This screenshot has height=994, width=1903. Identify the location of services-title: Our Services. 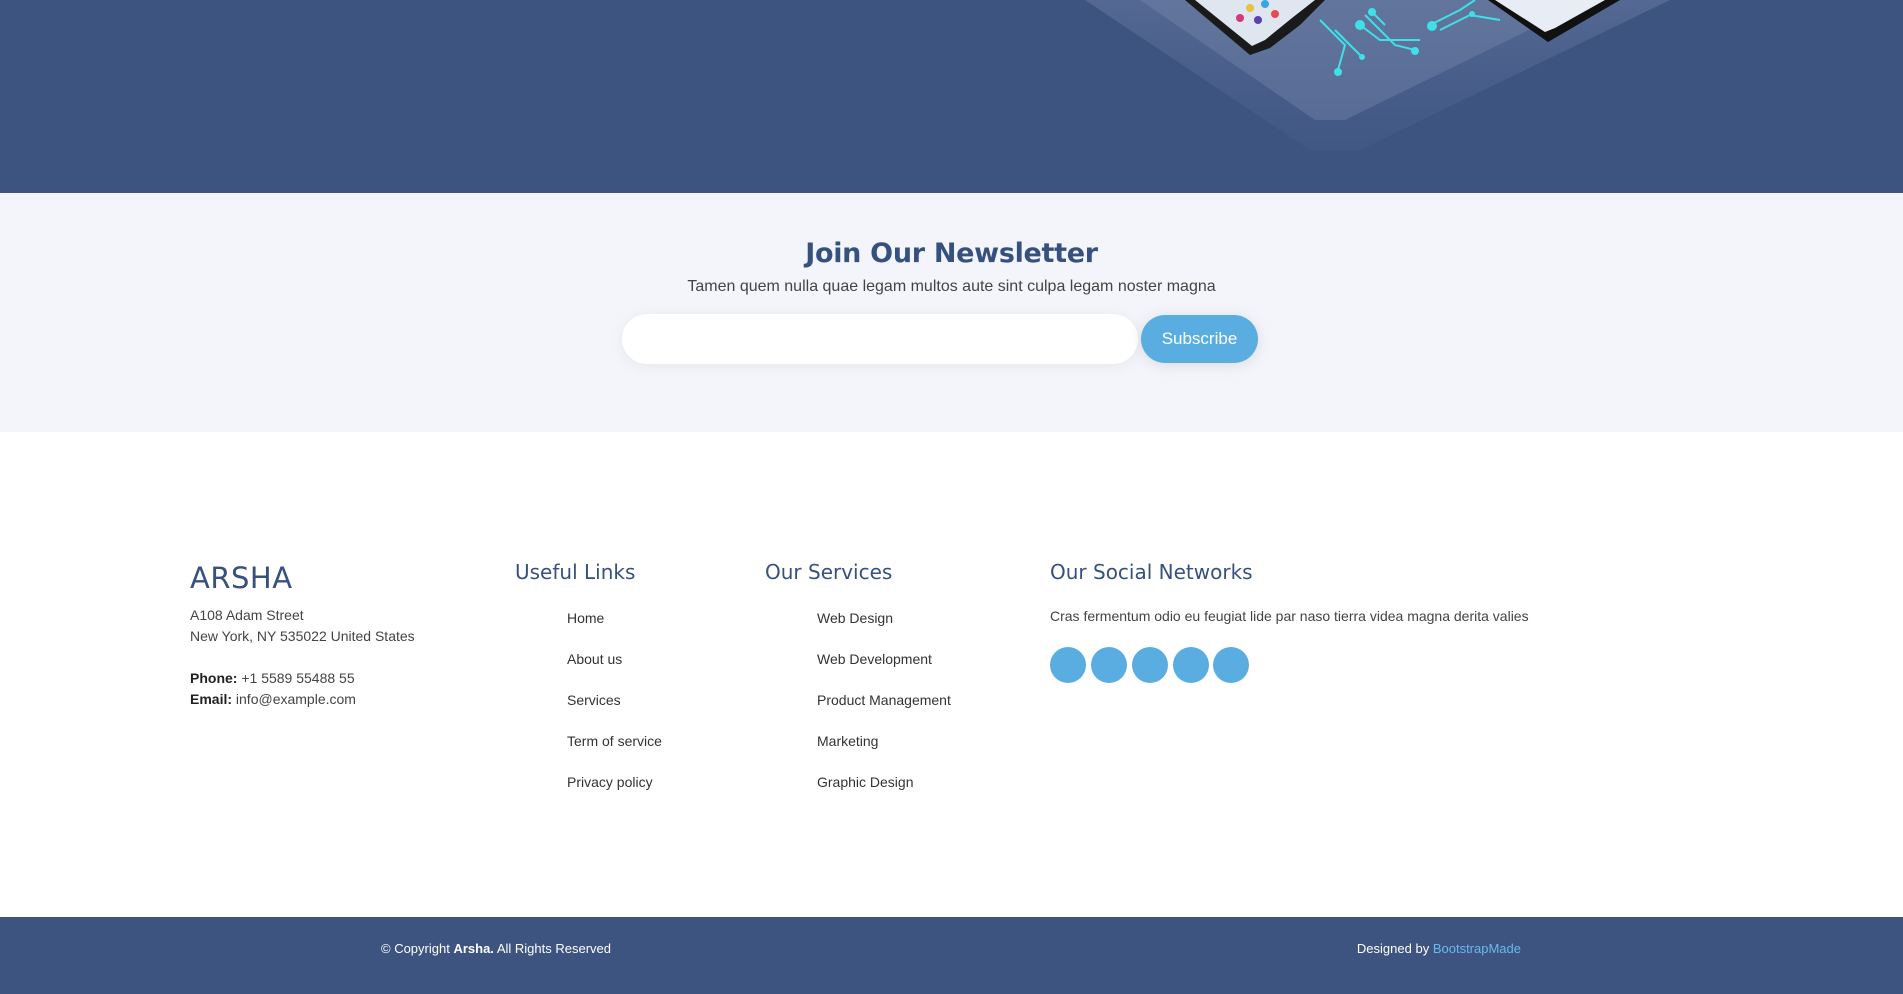
(829, 572).